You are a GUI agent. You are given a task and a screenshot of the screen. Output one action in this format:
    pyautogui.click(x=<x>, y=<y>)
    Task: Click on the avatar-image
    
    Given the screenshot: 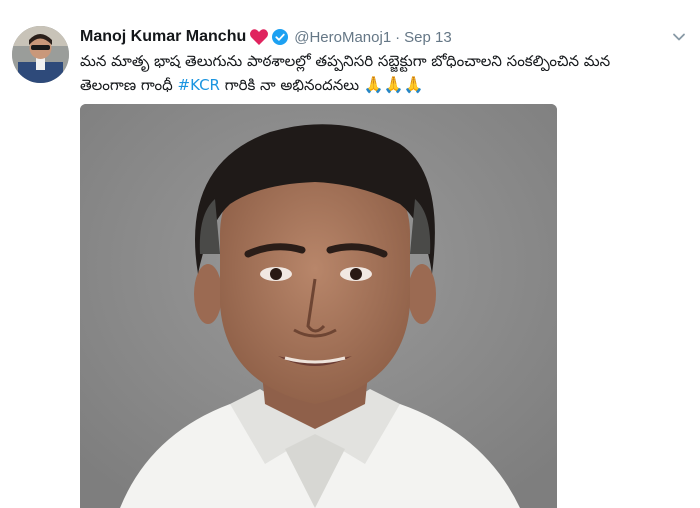 What is the action you would take?
    pyautogui.click(x=40, y=54)
    